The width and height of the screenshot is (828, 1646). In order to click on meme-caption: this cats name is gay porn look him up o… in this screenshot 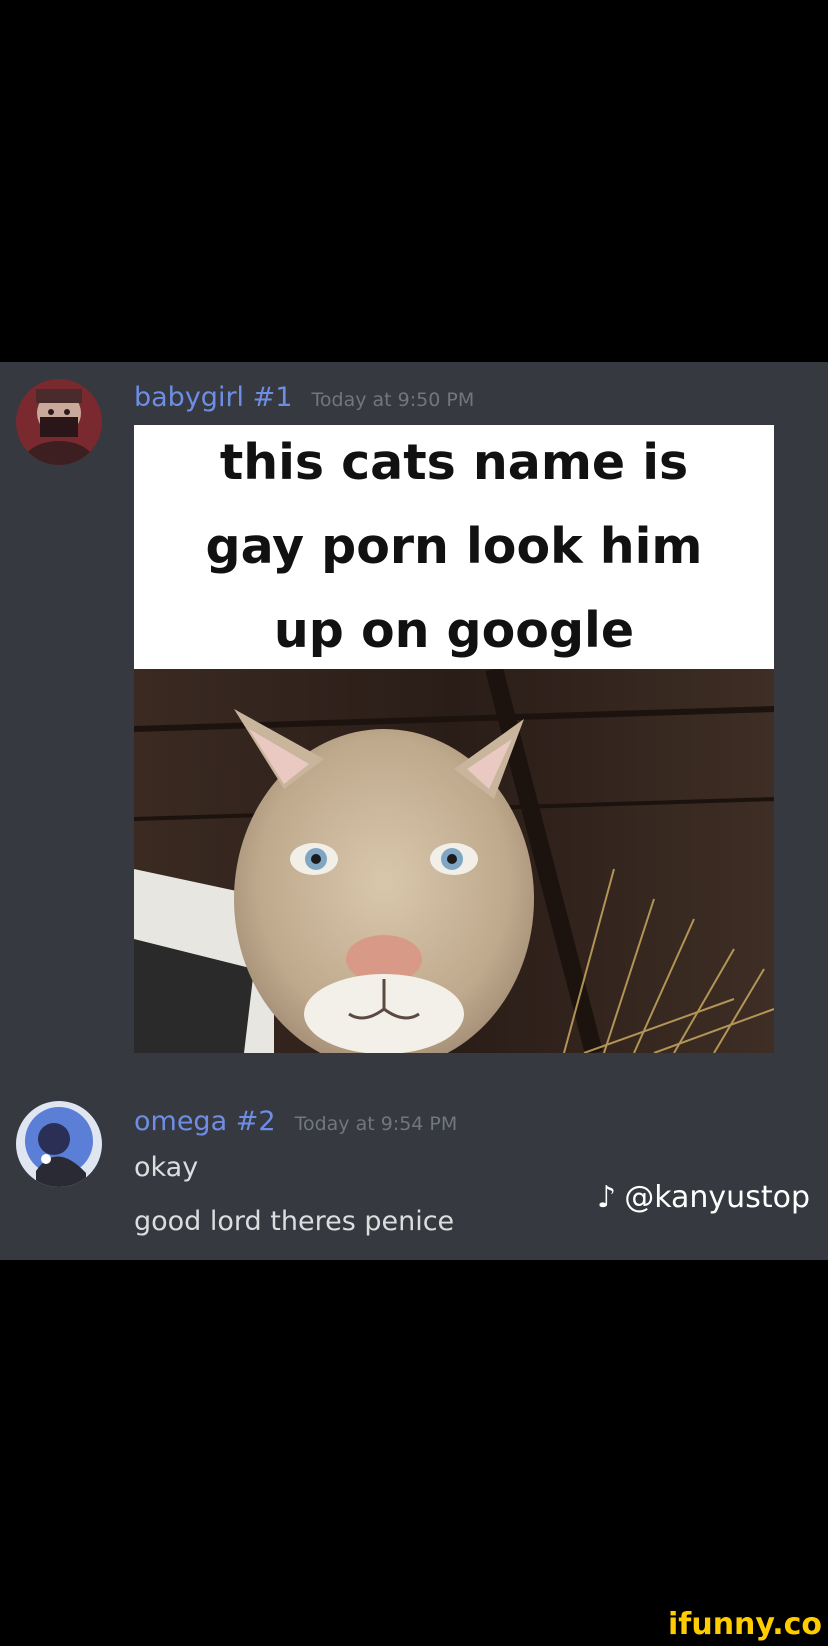, I will do `click(454, 546)`.